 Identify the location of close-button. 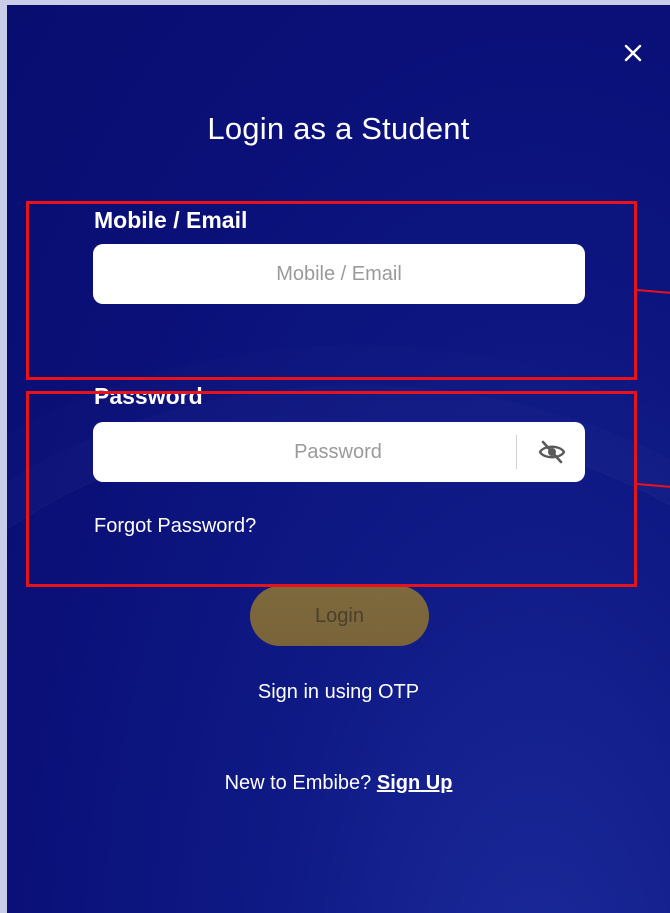
(633, 53).